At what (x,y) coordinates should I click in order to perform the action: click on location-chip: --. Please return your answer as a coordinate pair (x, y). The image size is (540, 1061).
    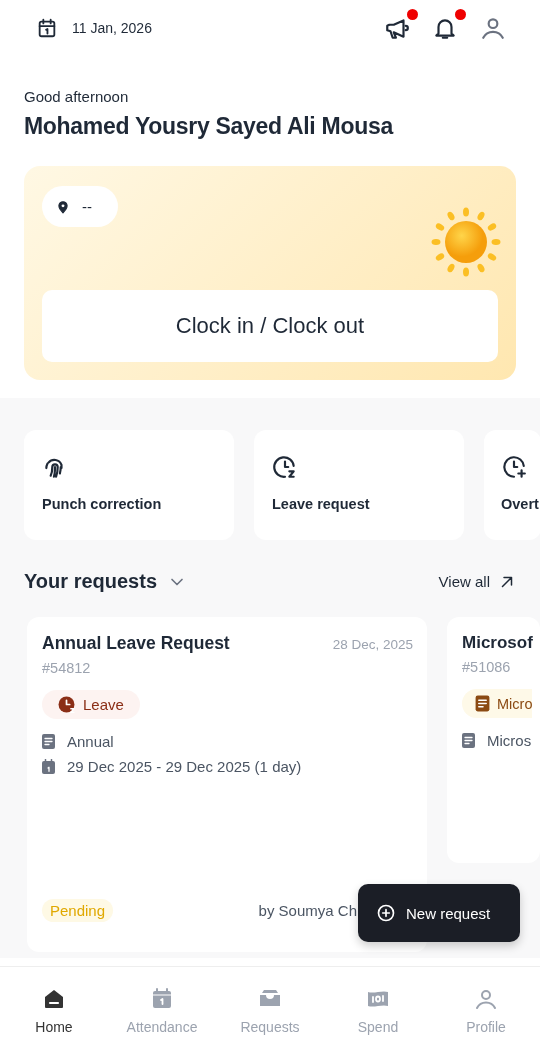
    Looking at the image, I should click on (80, 206).